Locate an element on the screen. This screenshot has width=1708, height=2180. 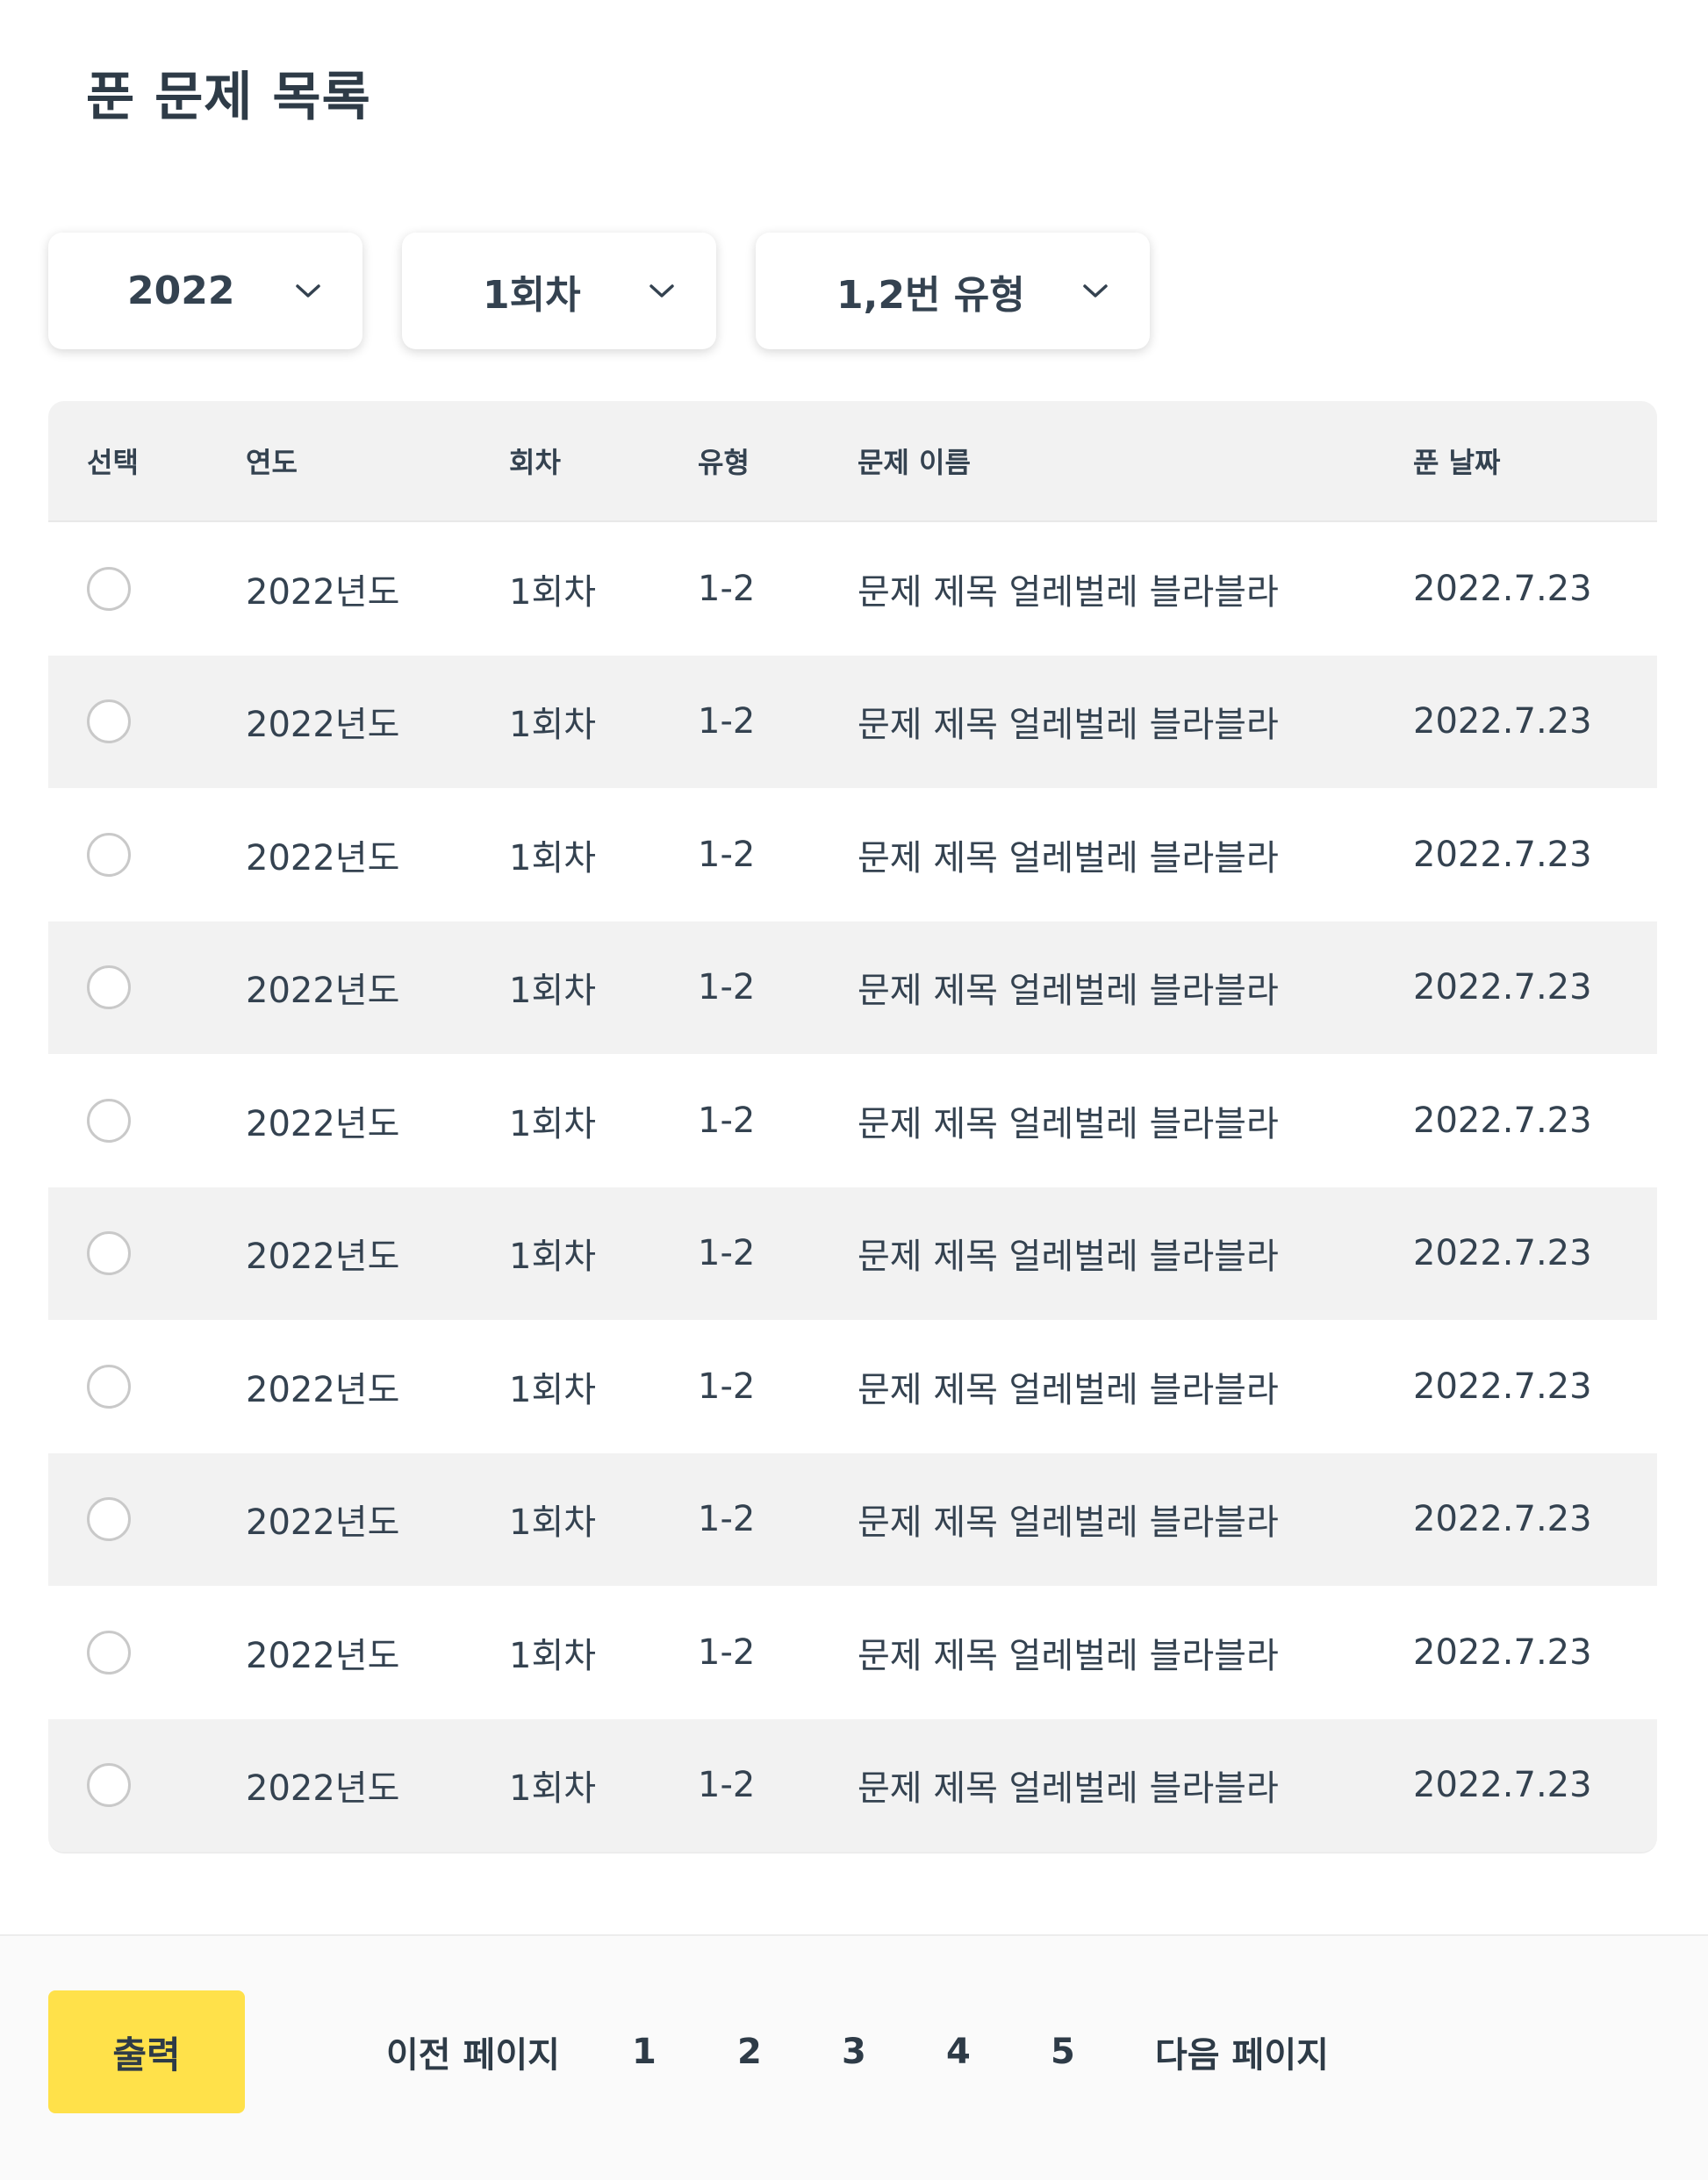
header-select: 선택 is located at coordinates (113, 462).